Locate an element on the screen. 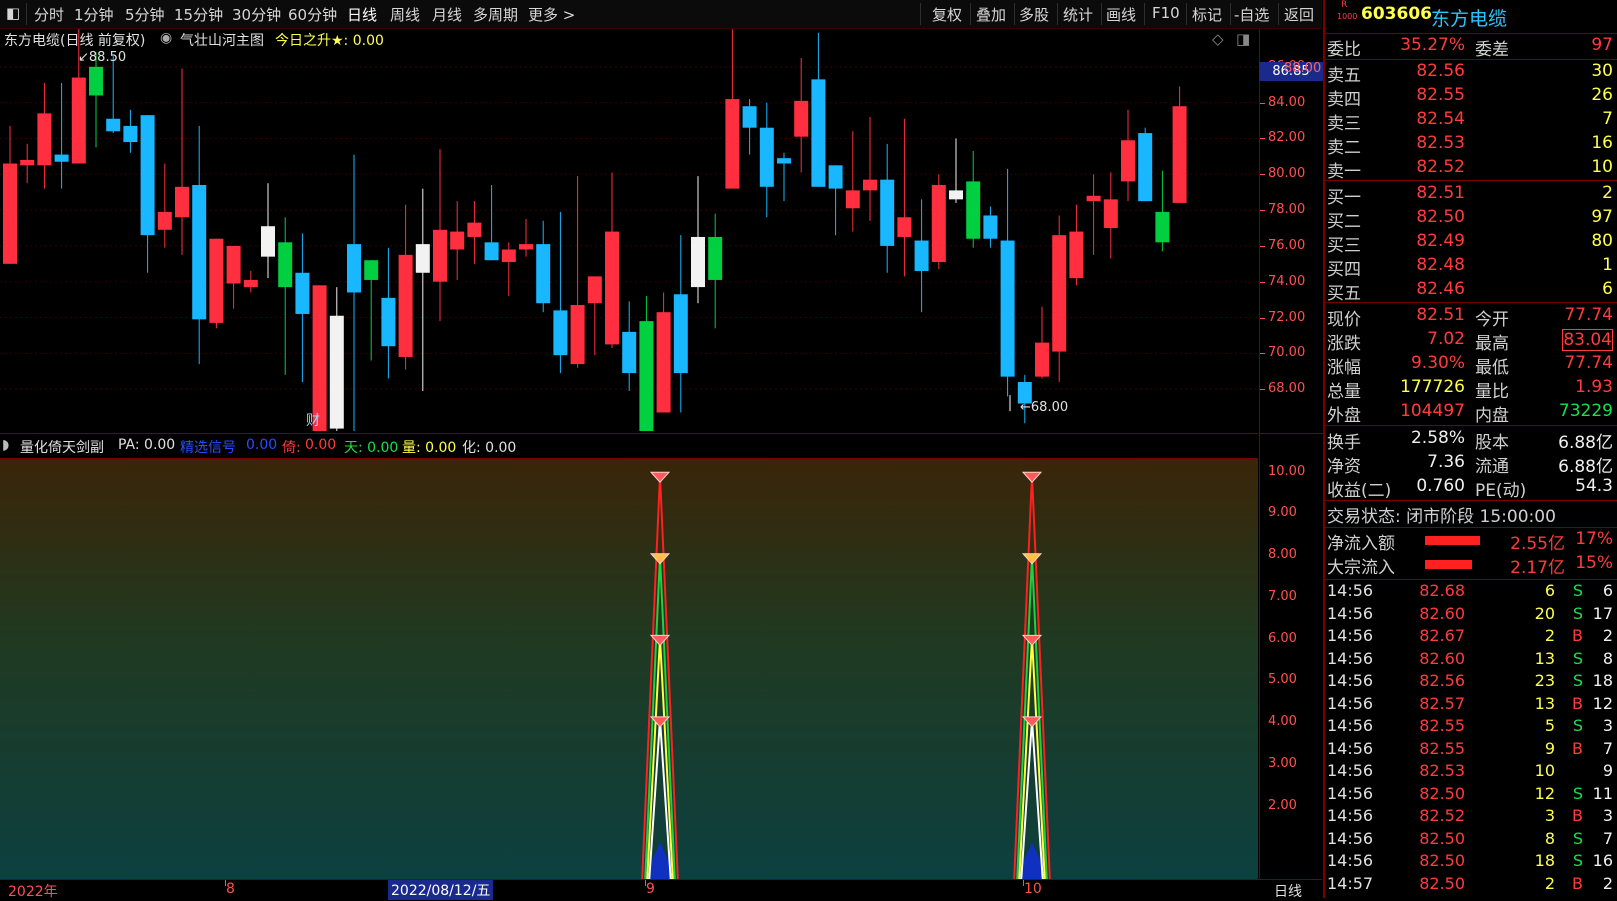 The image size is (1617, 901). period-tab-weekly: 周线 is located at coordinates (405, 14).